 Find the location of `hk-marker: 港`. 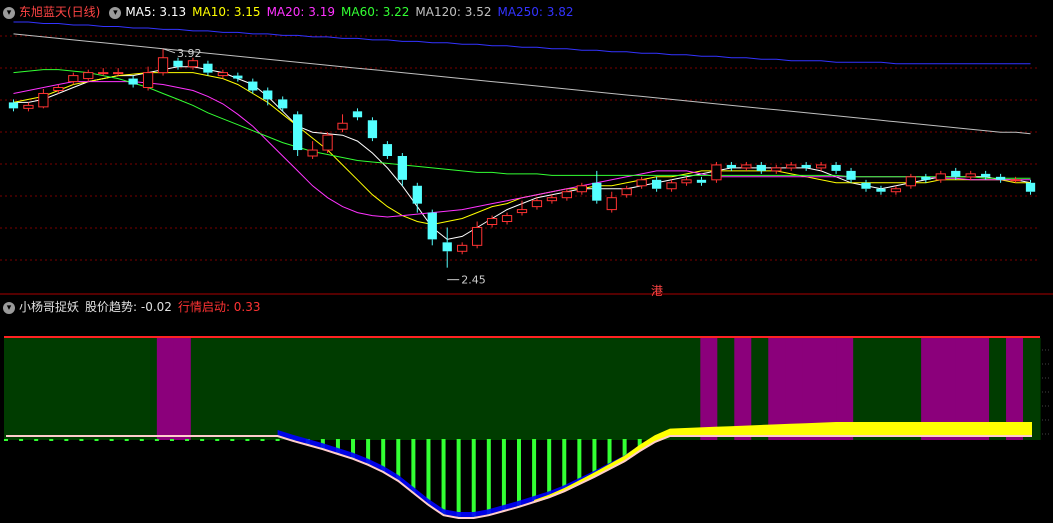

hk-marker: 港 is located at coordinates (657, 291).